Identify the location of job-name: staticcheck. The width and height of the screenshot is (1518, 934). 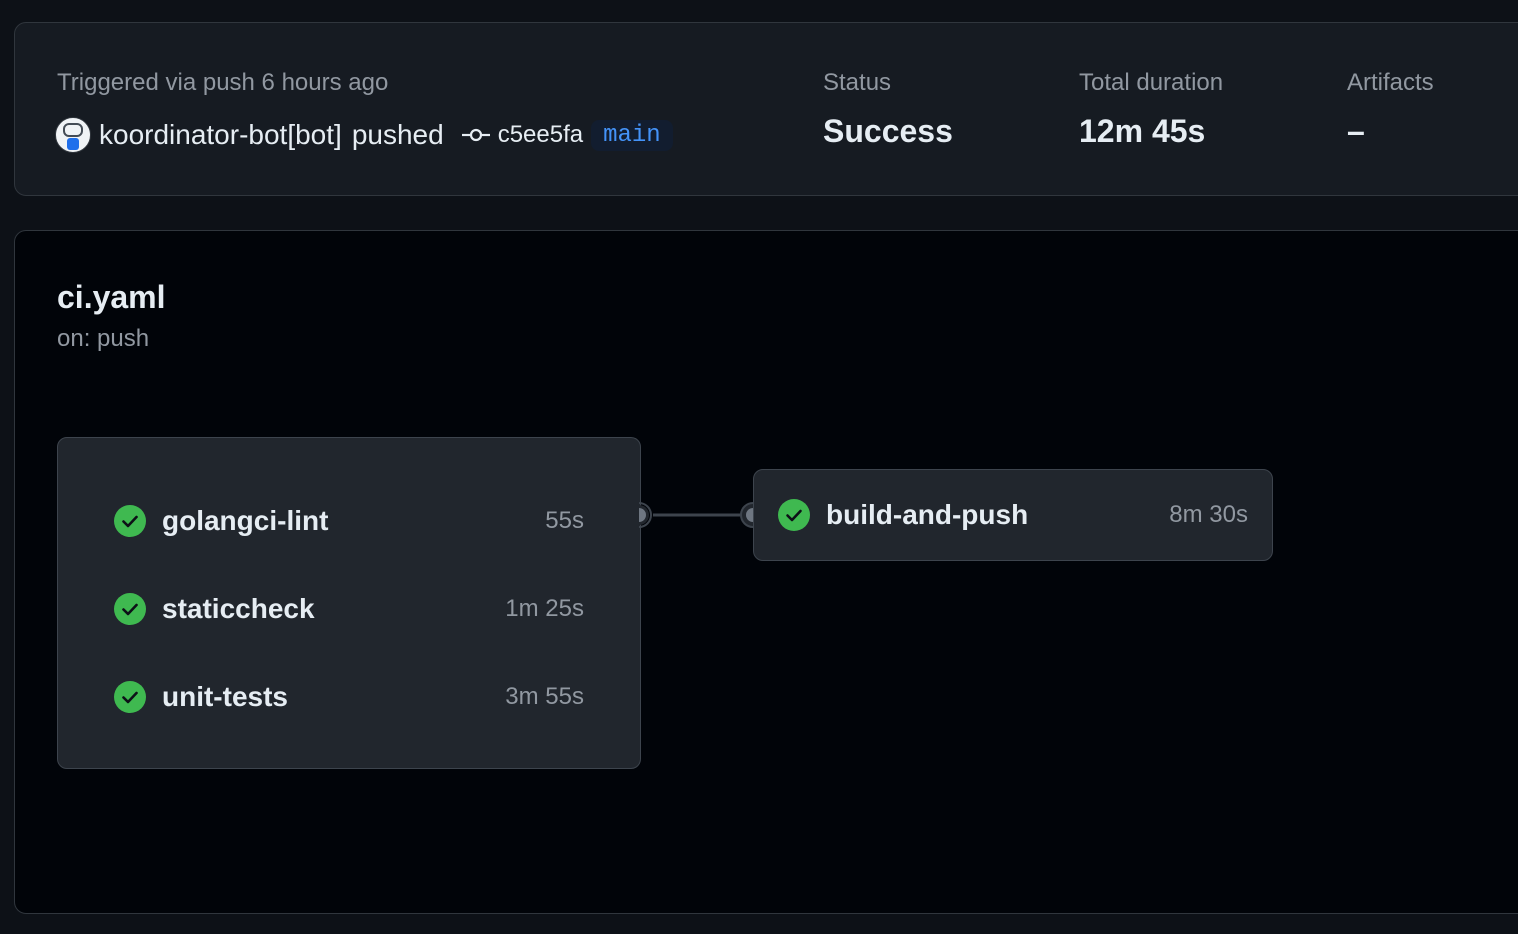
(238, 608).